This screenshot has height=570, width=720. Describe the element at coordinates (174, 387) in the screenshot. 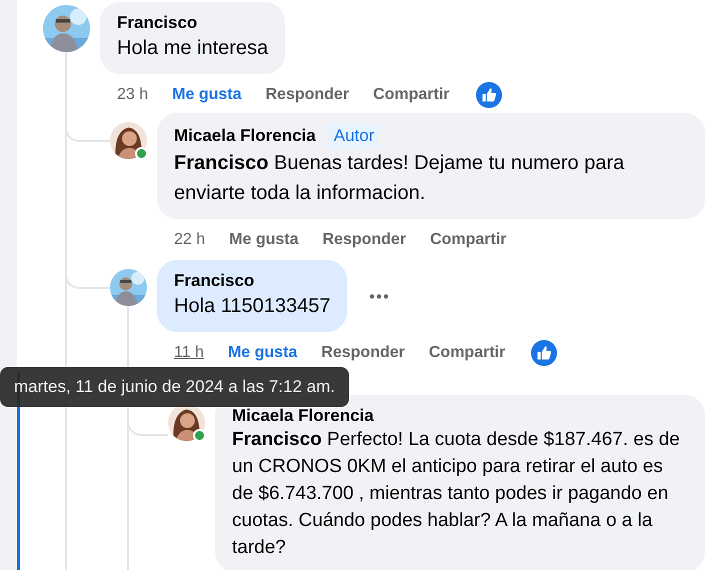

I see `date-tooltip: martes, 11 de junio de 2024 a las 7:12 am.` at that location.